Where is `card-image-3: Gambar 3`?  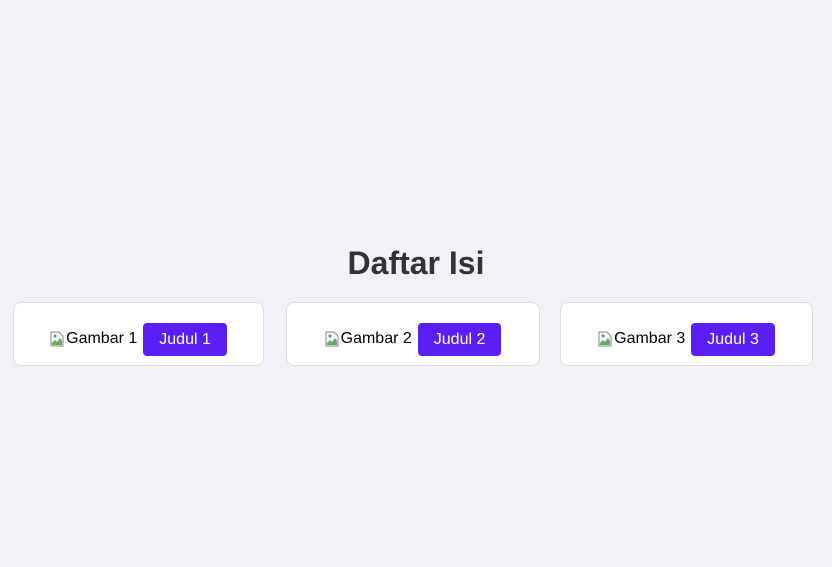 card-image-3: Gambar 3 is located at coordinates (641, 339).